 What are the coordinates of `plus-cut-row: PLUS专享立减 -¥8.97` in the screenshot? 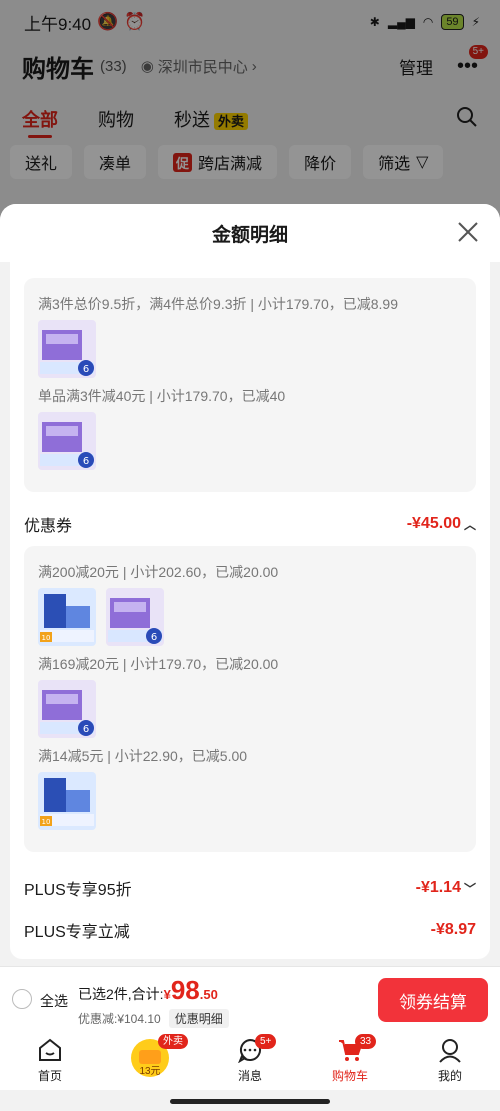 It's located at (250, 930).